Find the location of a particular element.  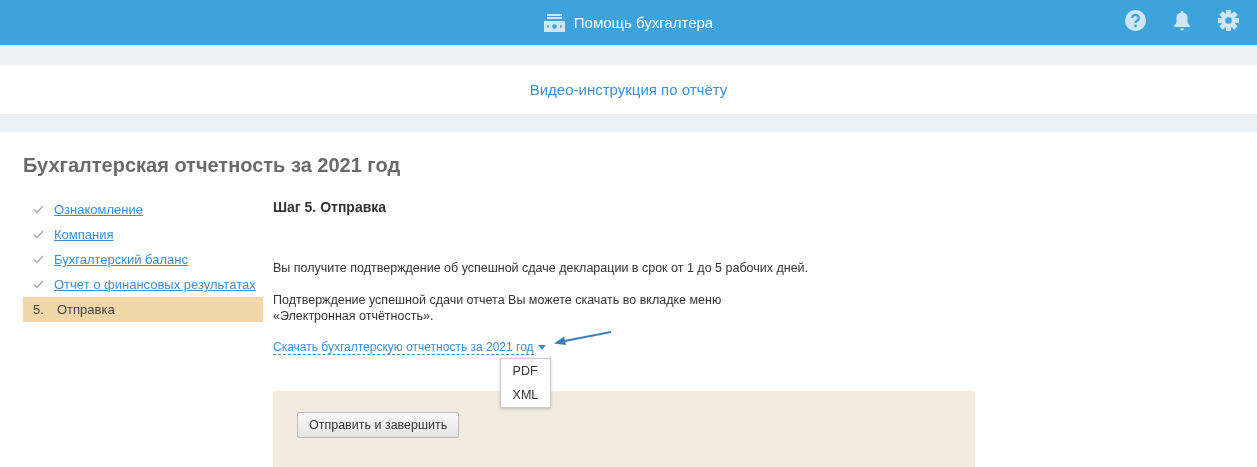

step-item: Компания is located at coordinates (143, 234).